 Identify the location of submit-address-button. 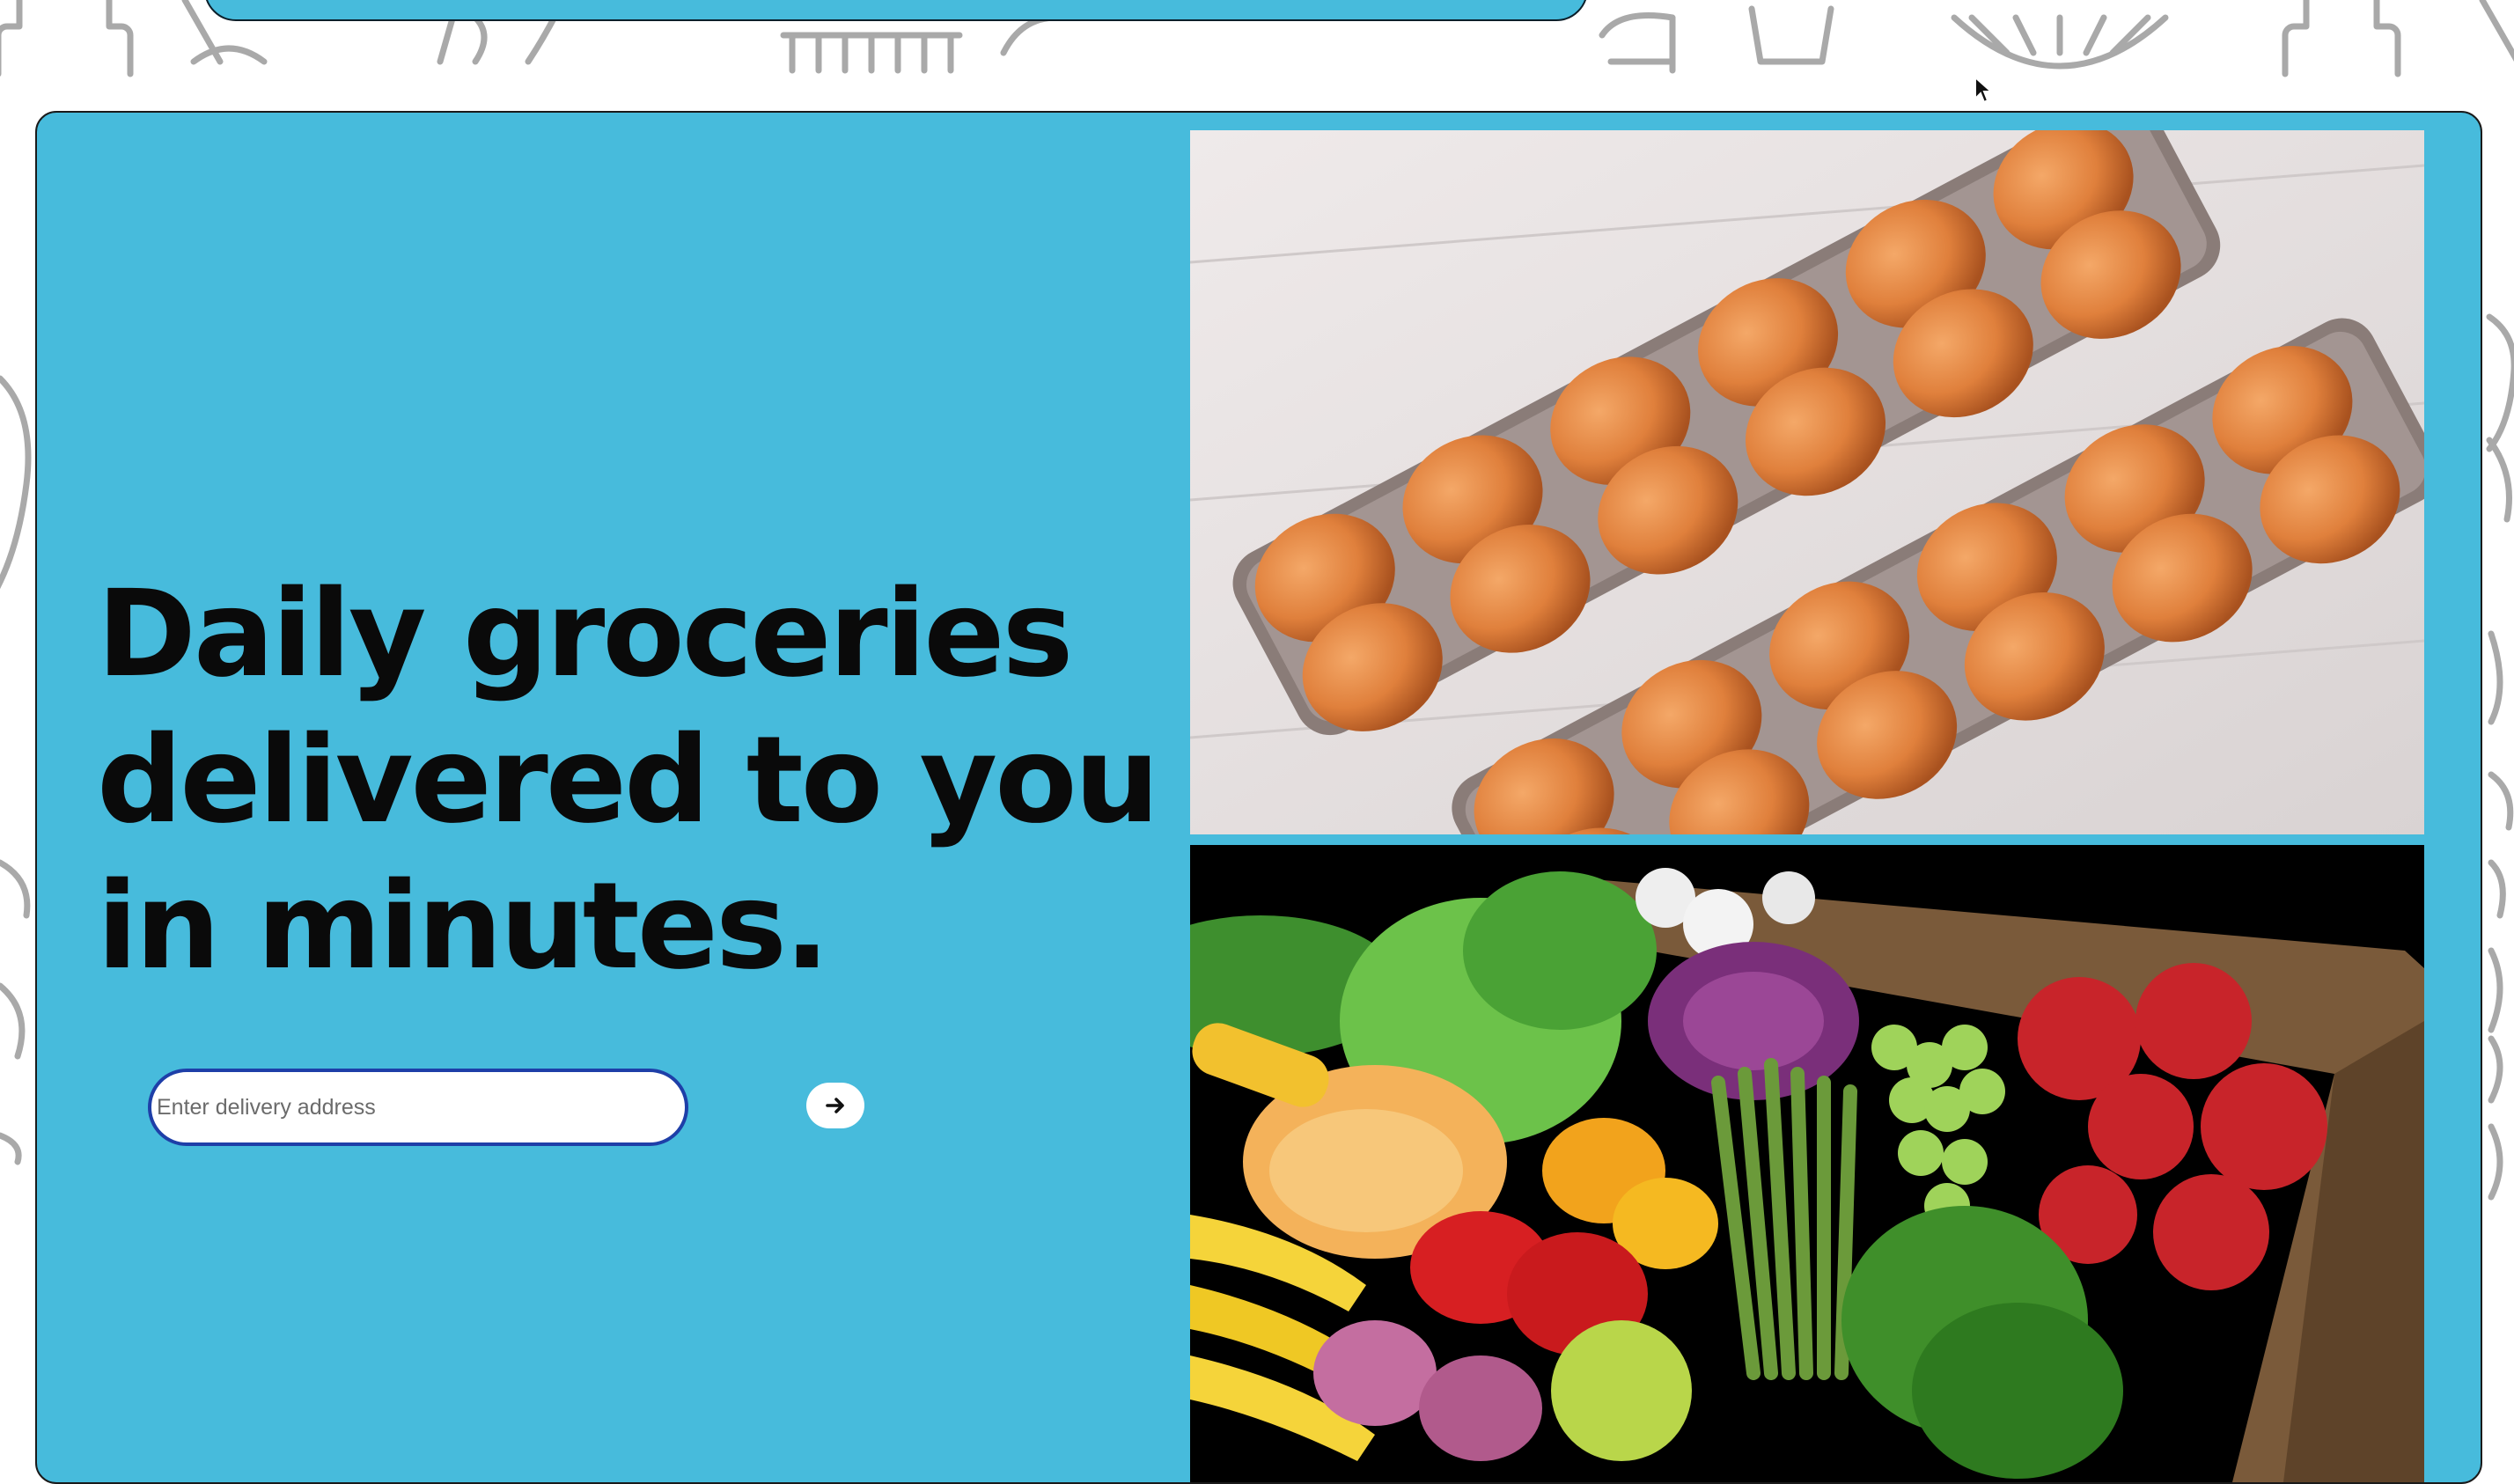
(835, 1105).